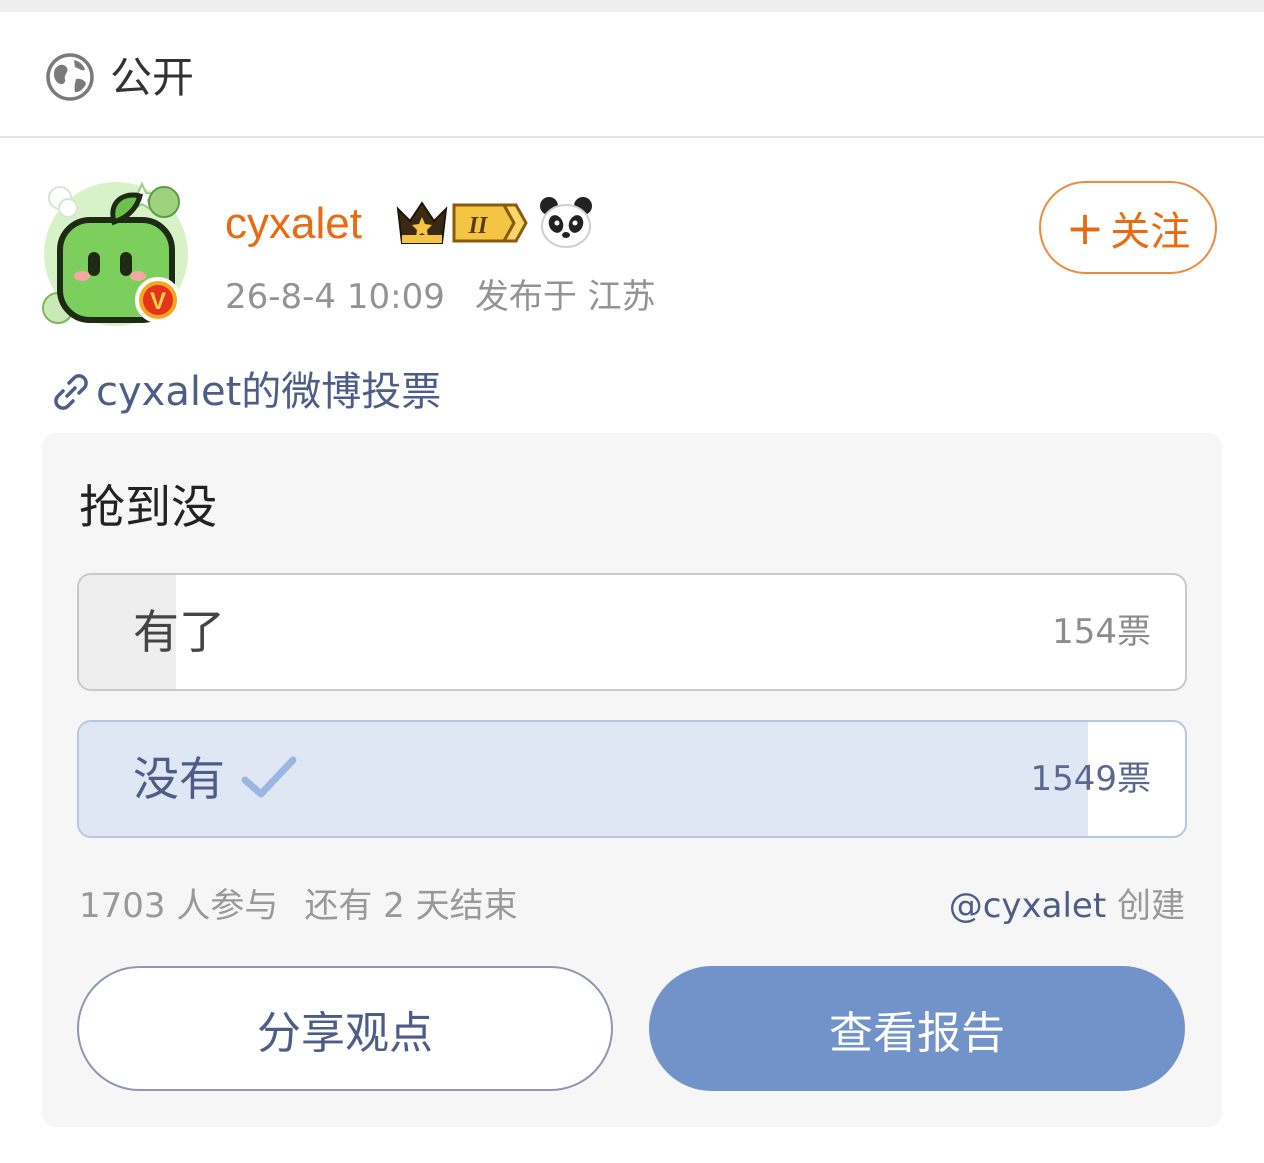 Image resolution: width=1264 pixels, height=1163 pixels. What do you see at coordinates (118, 250) in the screenshot?
I see `avatar: V` at bounding box center [118, 250].